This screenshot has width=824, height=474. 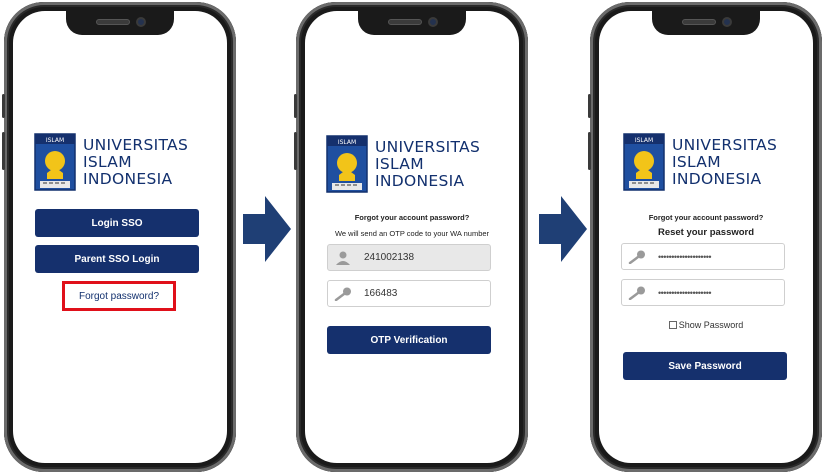 I want to click on new-password-input: ••••••••••••••••••••, so click(x=703, y=256).